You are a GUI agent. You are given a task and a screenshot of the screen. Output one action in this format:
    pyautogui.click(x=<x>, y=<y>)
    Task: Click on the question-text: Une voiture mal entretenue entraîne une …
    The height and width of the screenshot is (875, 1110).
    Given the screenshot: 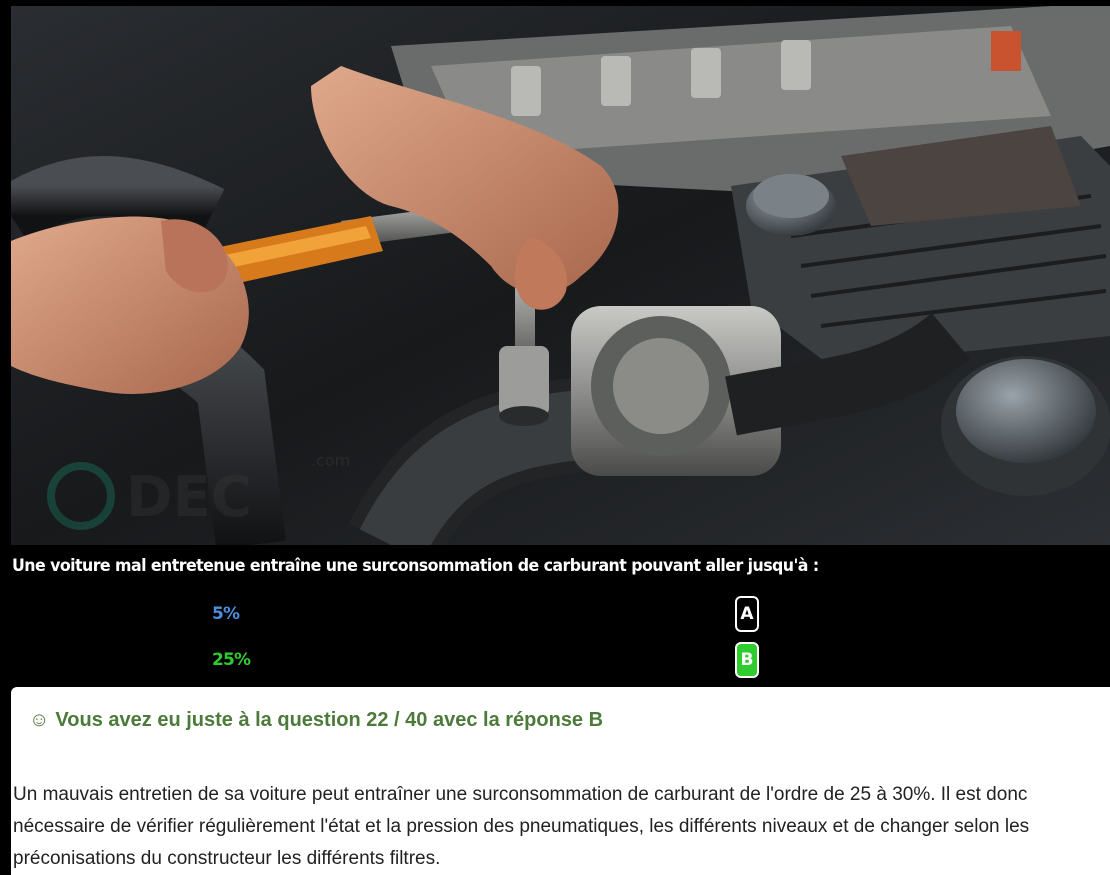 What is the action you would take?
    pyautogui.click(x=415, y=566)
    